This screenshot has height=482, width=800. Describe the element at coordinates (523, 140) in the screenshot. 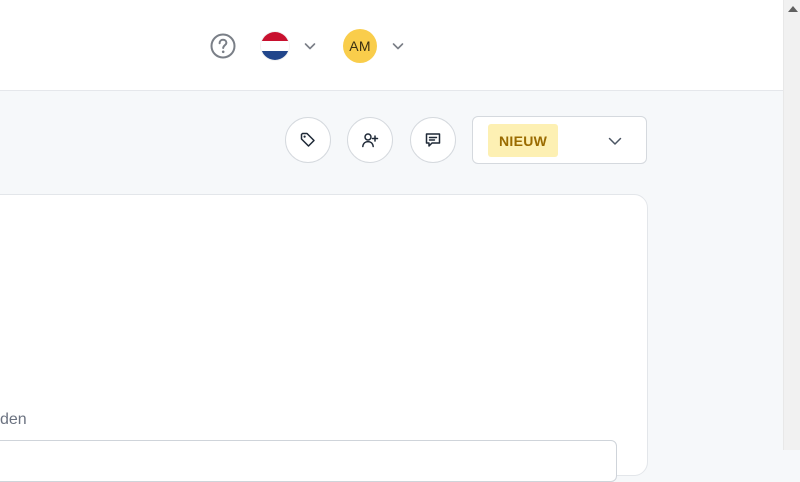

I see `status-badge: NIEUW` at that location.